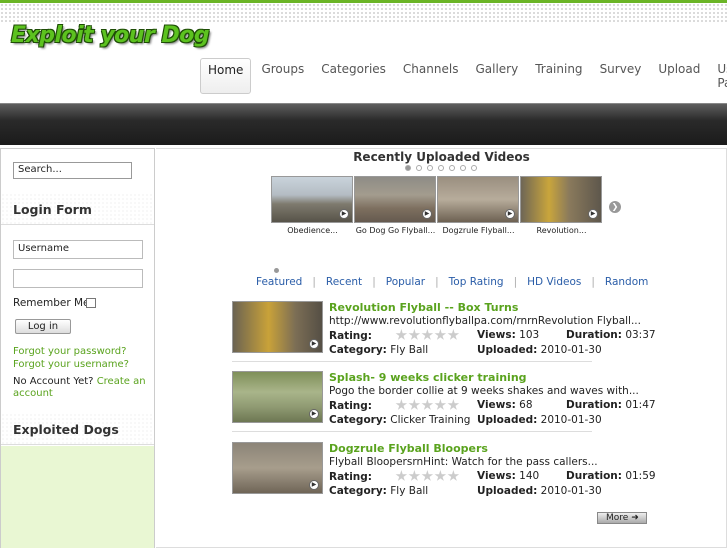 Image resolution: width=727 pixels, height=548 pixels. I want to click on views-value: 68, so click(526, 405).